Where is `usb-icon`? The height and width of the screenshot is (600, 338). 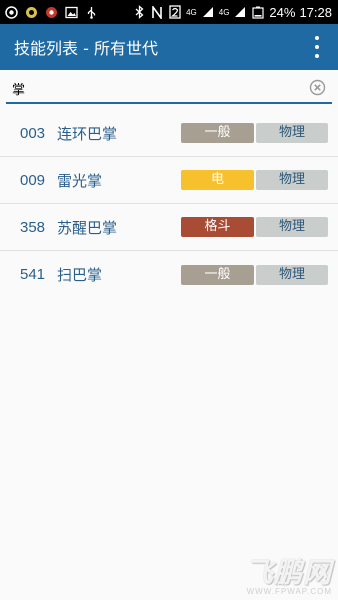 usb-icon is located at coordinates (91, 12).